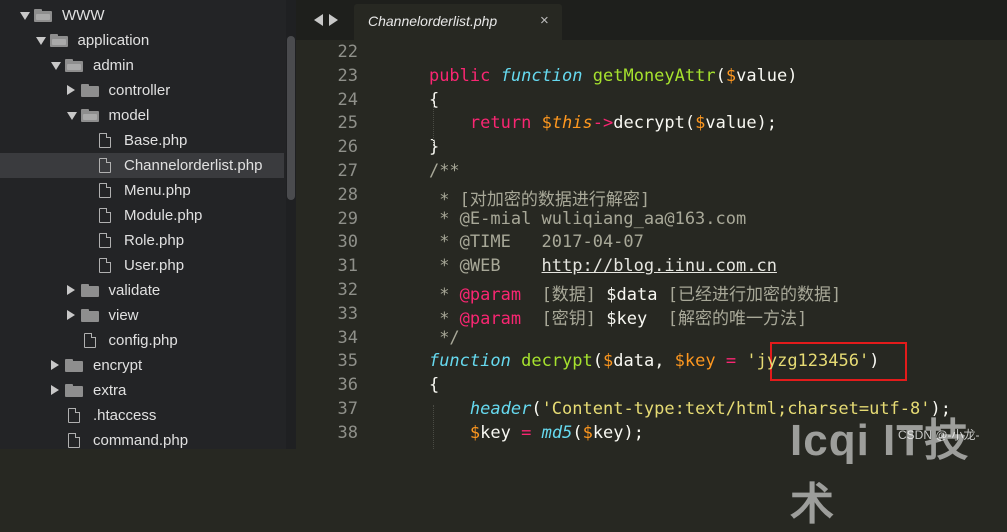  Describe the element at coordinates (597, 316) in the screenshot. I see `code-line: * @param [密钥] $key [解密的唯一方法]` at that location.